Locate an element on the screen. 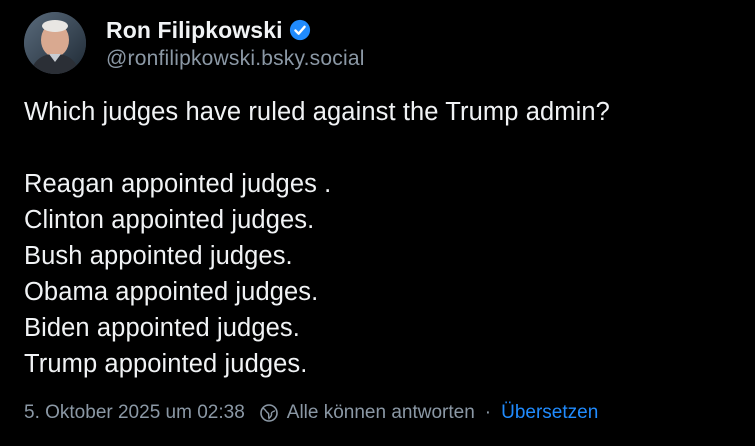 The width and height of the screenshot is (755, 446). verified-checkmark-icon is located at coordinates (300, 30).